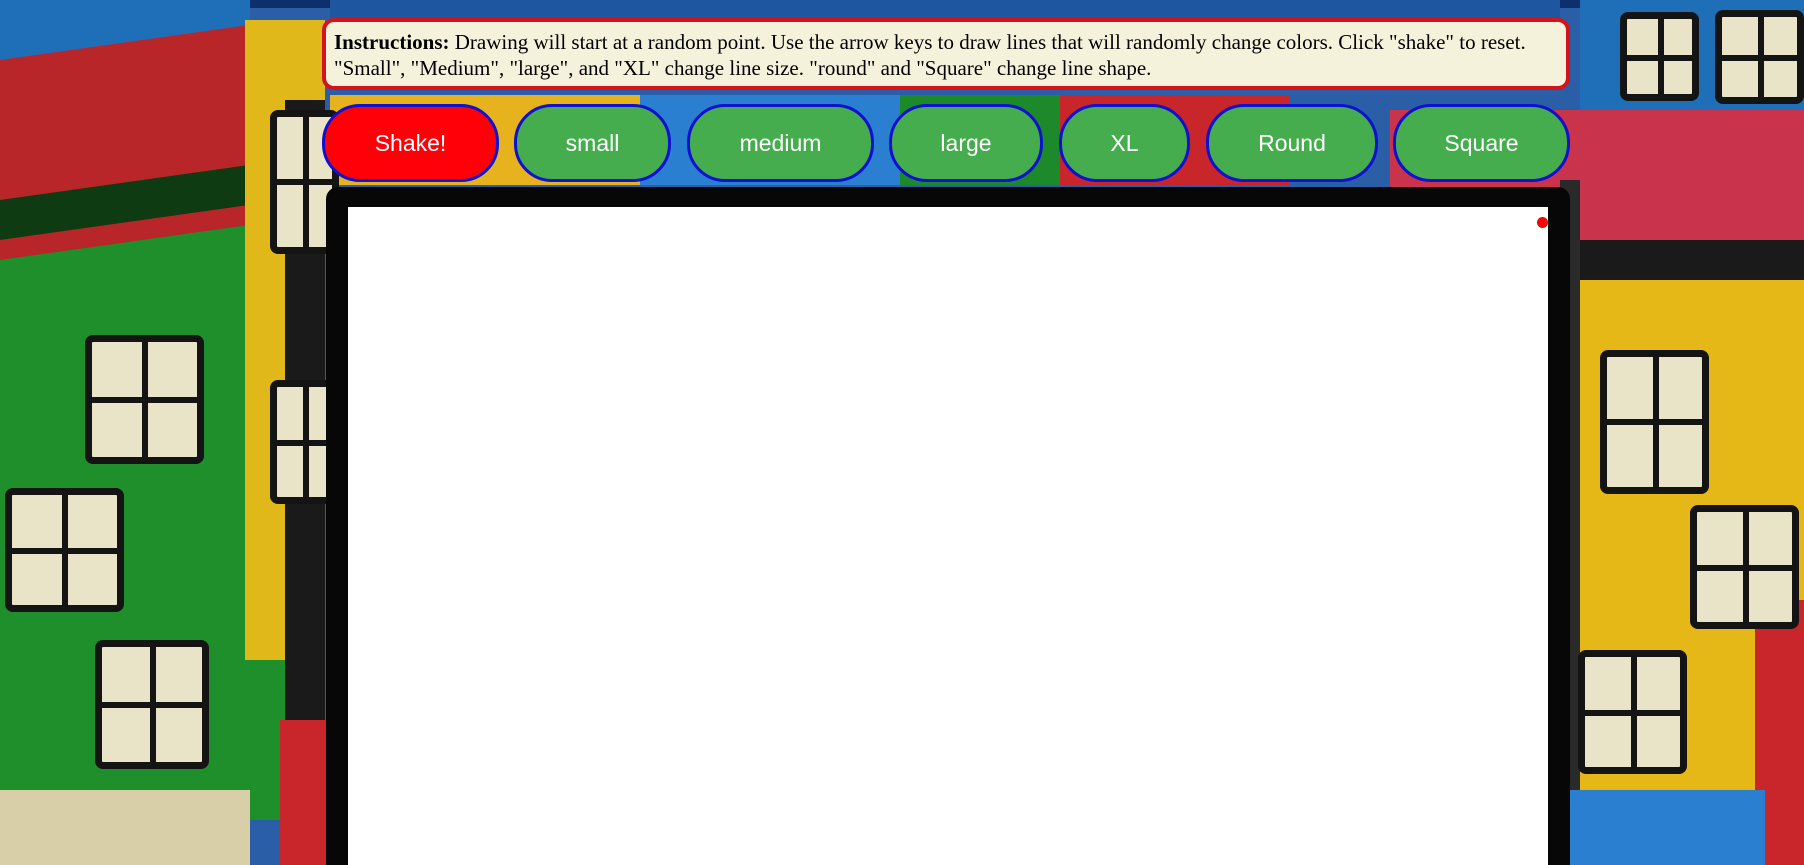 This screenshot has width=1804, height=865. I want to click on square-button: Square, so click(1481, 143).